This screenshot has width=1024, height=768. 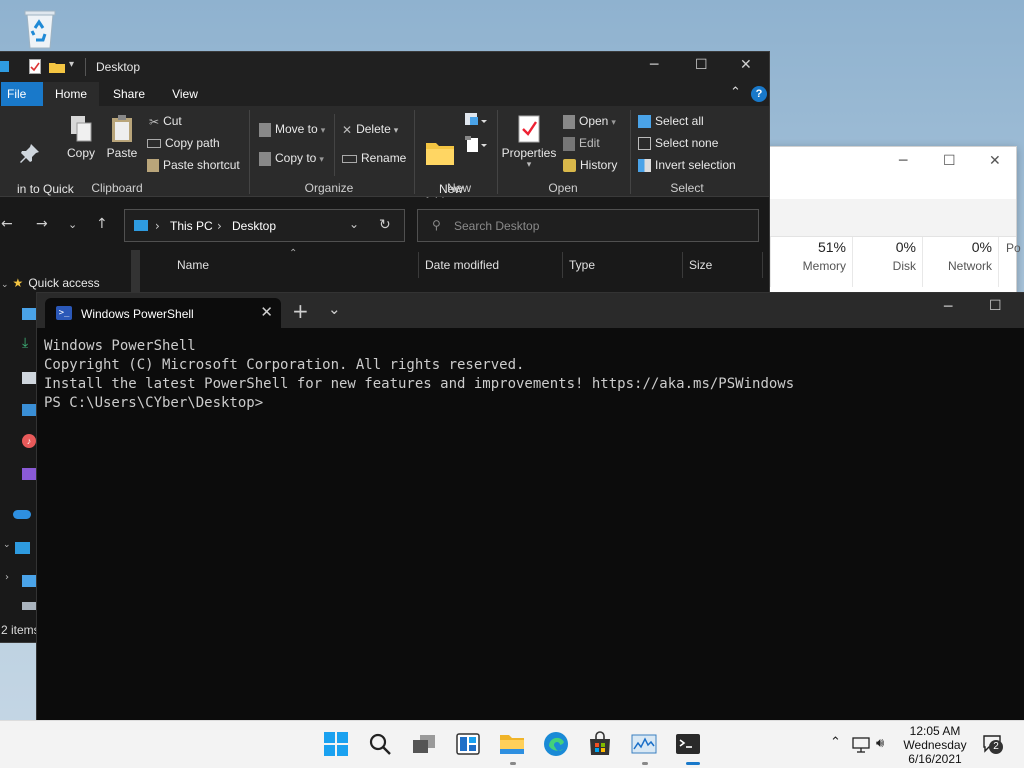 I want to click on console-prompt: PS C:\Users\CYber\Desktop>, so click(x=419, y=403).